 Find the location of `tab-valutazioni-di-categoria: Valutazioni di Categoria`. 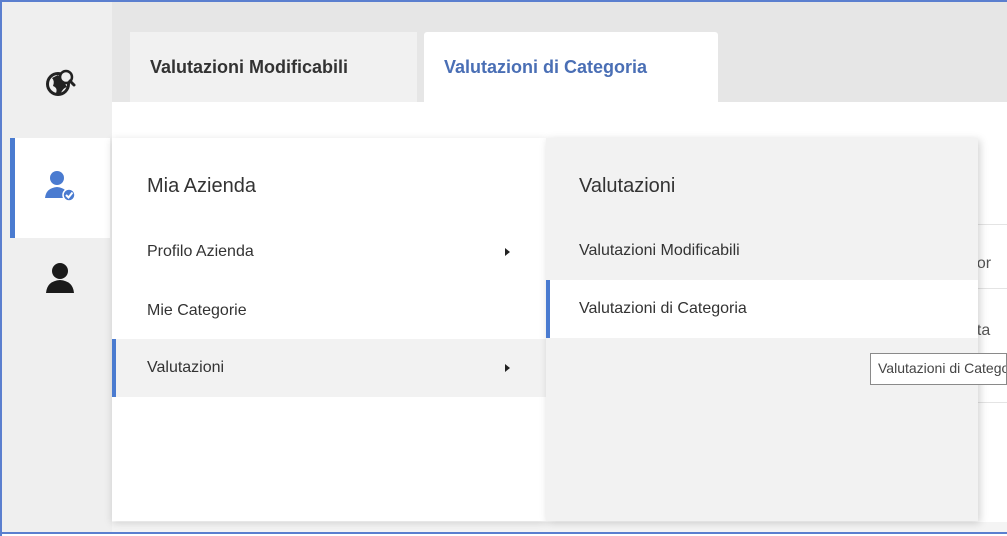

tab-valutazioni-di-categoria: Valutazioni di Categoria is located at coordinates (571, 67).